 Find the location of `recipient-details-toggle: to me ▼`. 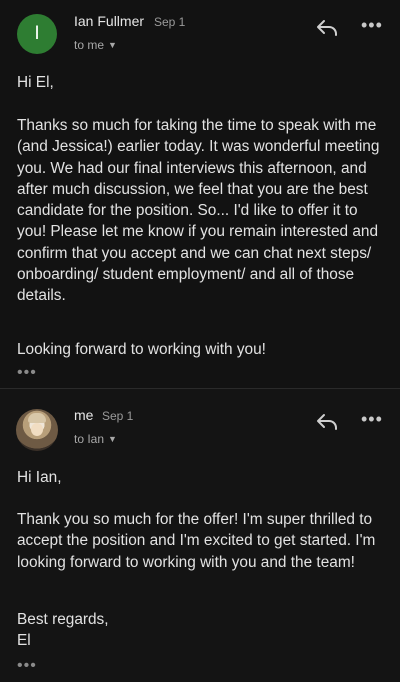

recipient-details-toggle: to me ▼ is located at coordinates (95, 45).